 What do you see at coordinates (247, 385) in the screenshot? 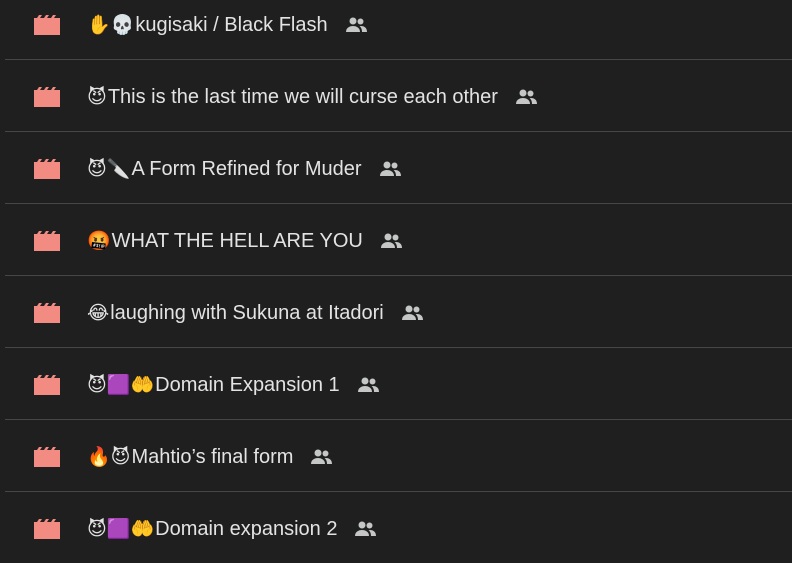
I see `file-name: Domain Expansion 1` at bounding box center [247, 385].